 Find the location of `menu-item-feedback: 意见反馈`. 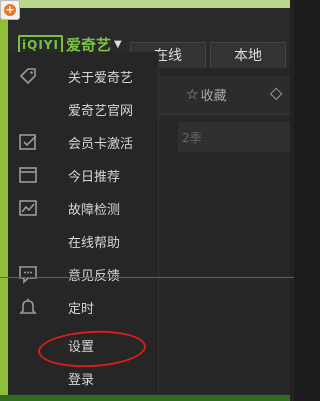

menu-item-feedback: 意见反馈 is located at coordinates (83, 274).